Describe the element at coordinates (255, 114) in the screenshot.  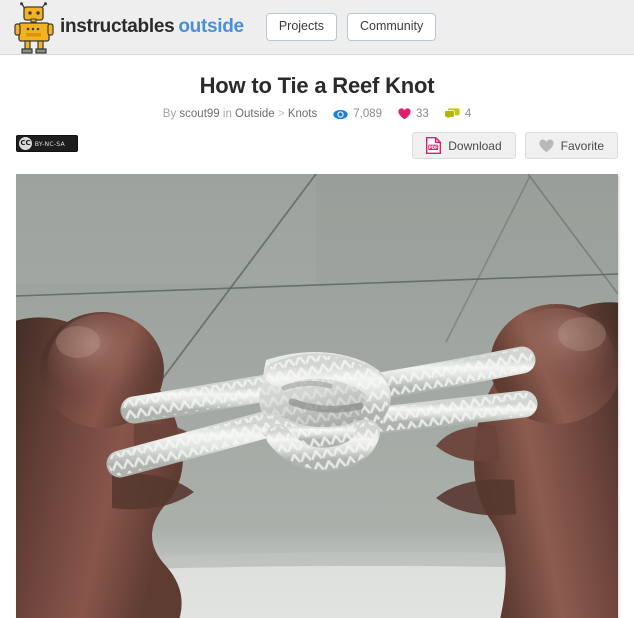
I see `channel-link: Outside` at that location.